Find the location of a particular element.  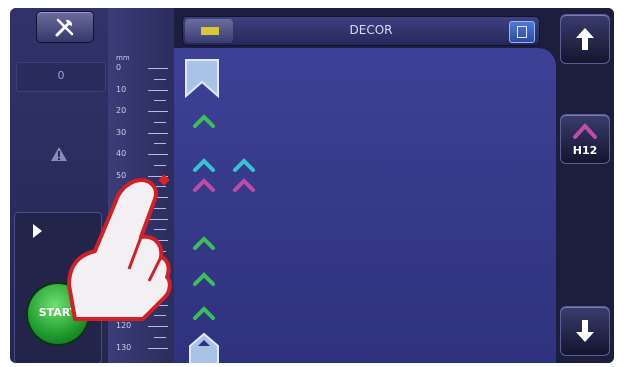

h12-button: H12 is located at coordinates (585, 139).